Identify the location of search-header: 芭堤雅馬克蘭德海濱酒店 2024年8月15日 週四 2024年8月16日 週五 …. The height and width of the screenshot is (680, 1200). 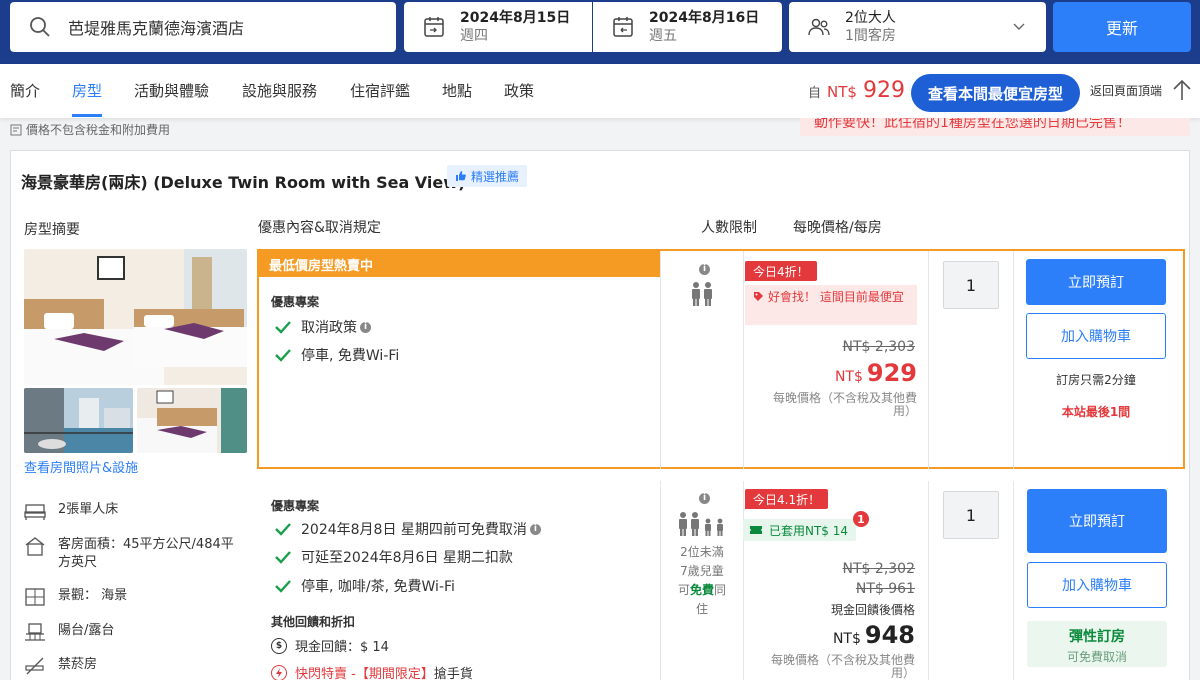
(600, 32).